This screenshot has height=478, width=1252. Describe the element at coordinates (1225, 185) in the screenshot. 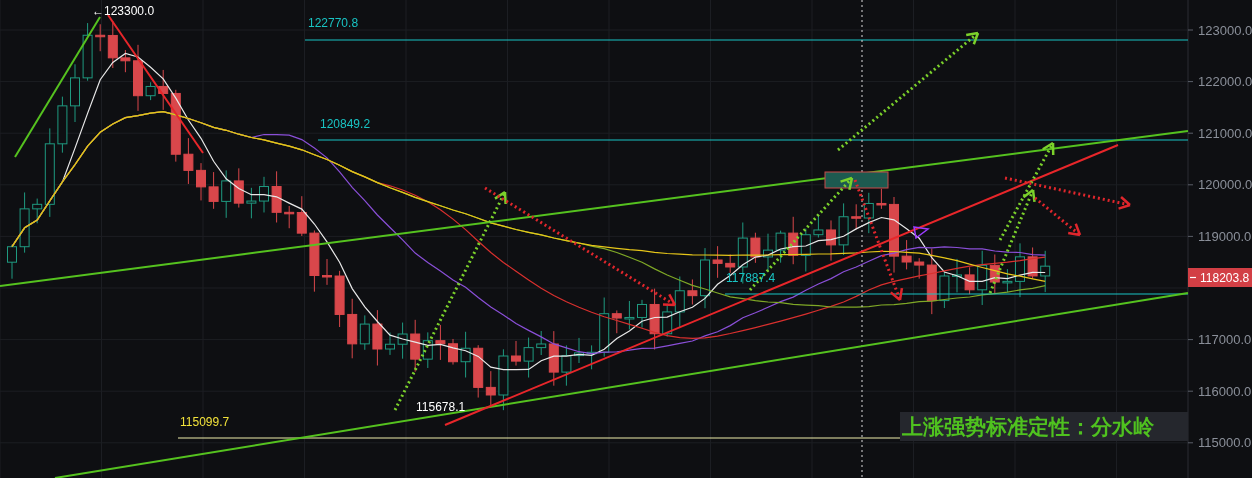

I see `price-axis-label: 120000.0` at that location.